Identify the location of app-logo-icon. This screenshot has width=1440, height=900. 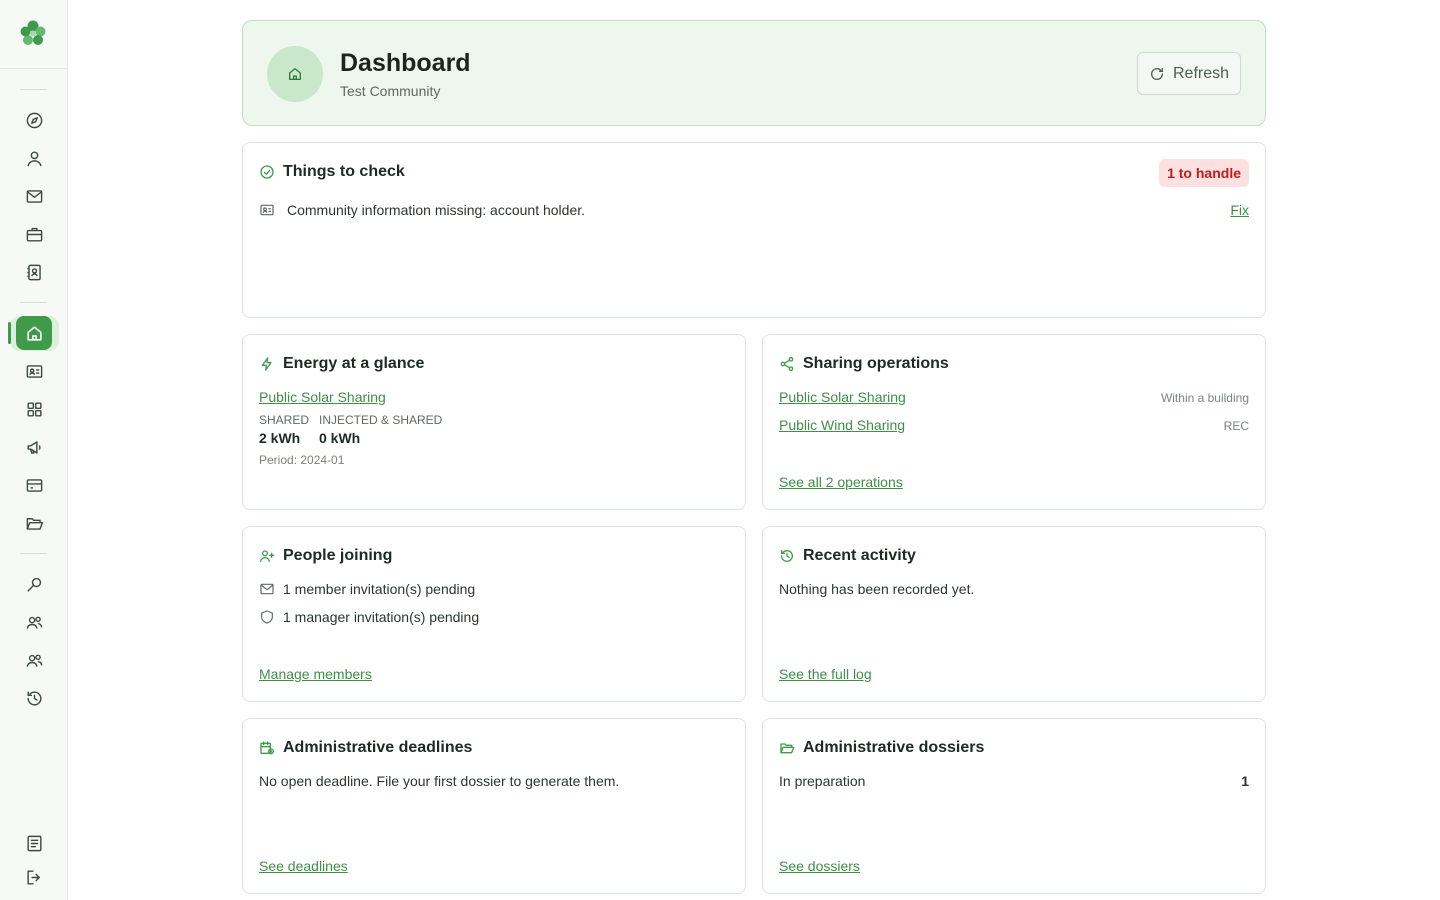
(33, 33).